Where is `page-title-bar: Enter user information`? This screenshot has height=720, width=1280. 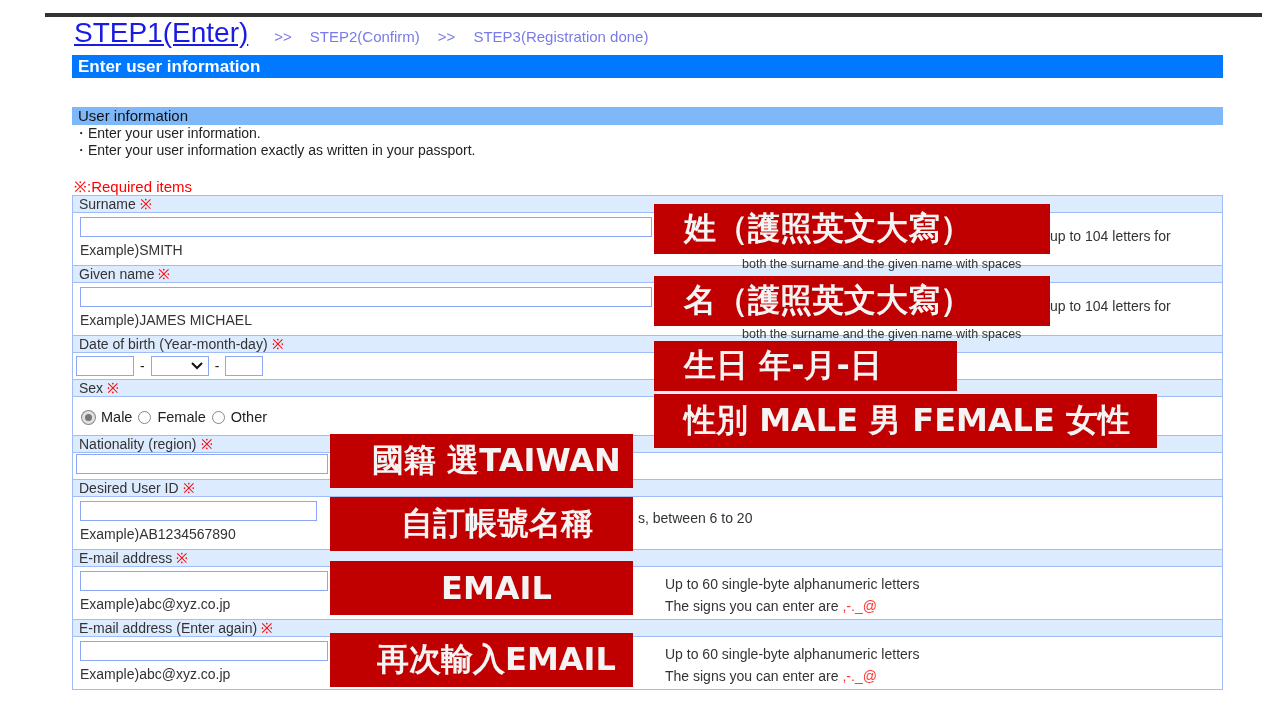 page-title-bar: Enter user information is located at coordinates (647, 66).